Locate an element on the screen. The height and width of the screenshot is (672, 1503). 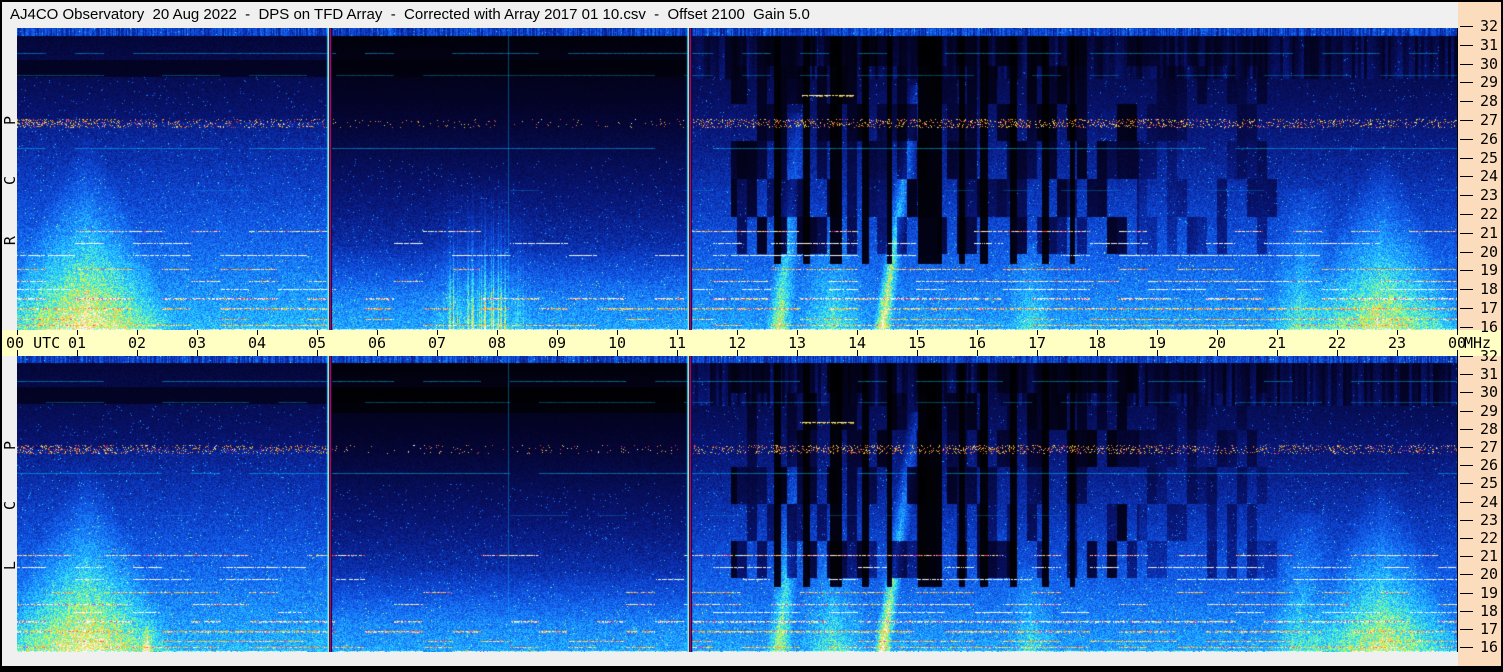
time-tick-label: 15 is located at coordinates (917, 343).